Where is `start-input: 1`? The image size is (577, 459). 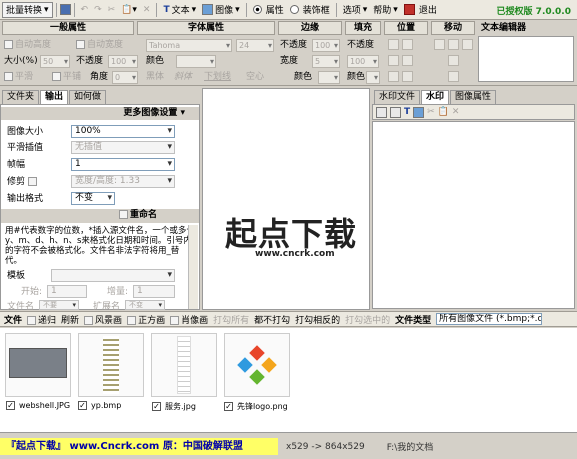 start-input: 1 is located at coordinates (67, 291).